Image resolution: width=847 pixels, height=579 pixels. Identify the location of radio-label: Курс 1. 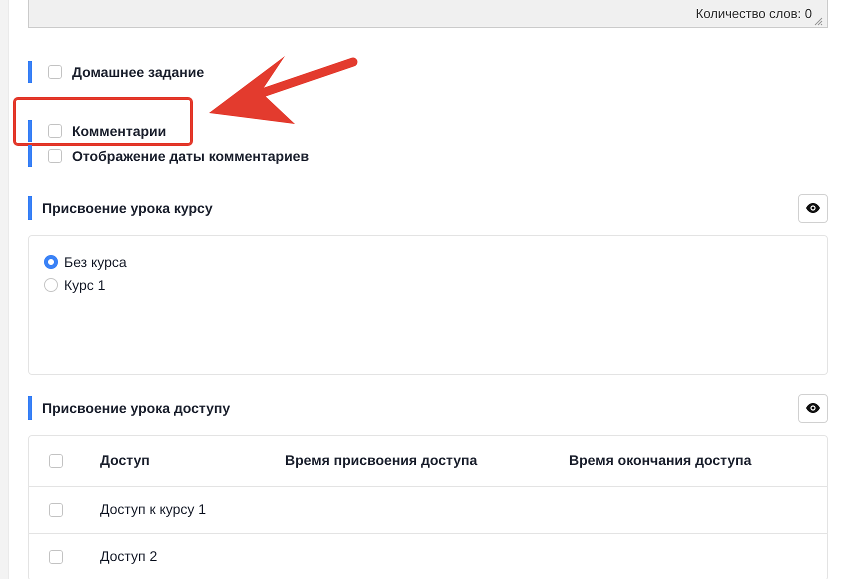
(85, 284).